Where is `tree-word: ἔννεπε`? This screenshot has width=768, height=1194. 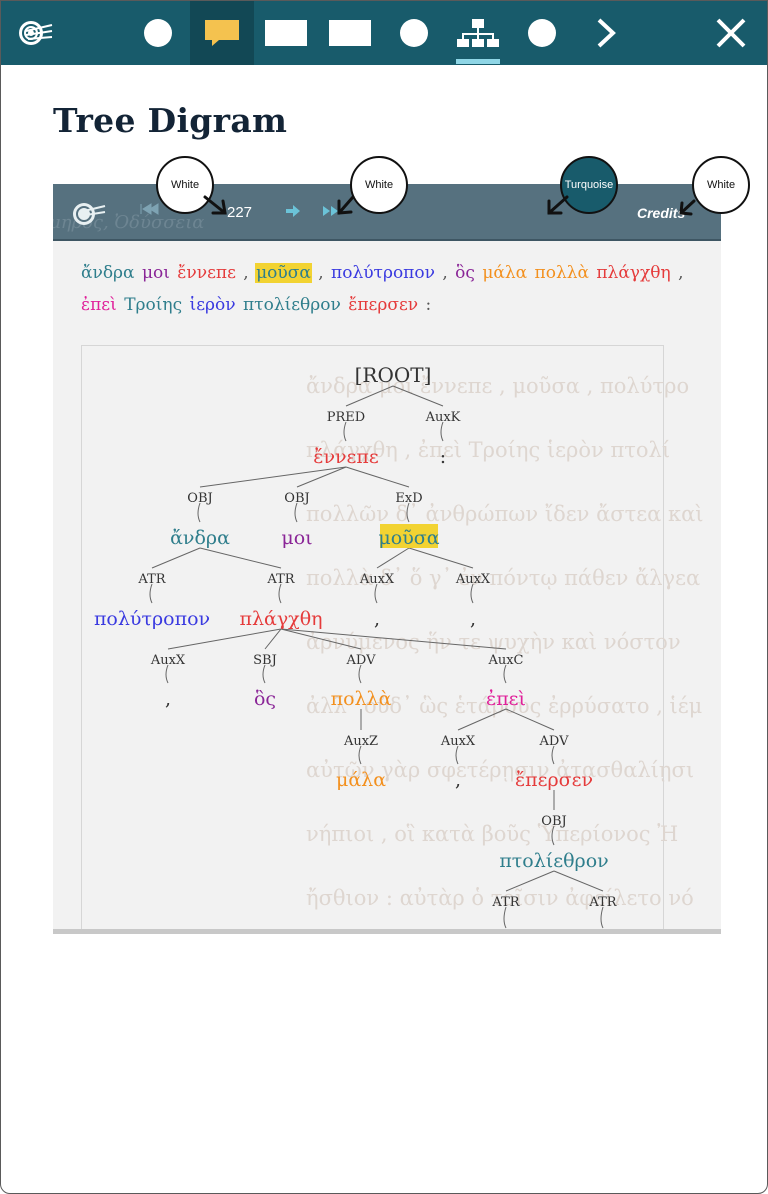
tree-word: ἔννεπε is located at coordinates (345, 457).